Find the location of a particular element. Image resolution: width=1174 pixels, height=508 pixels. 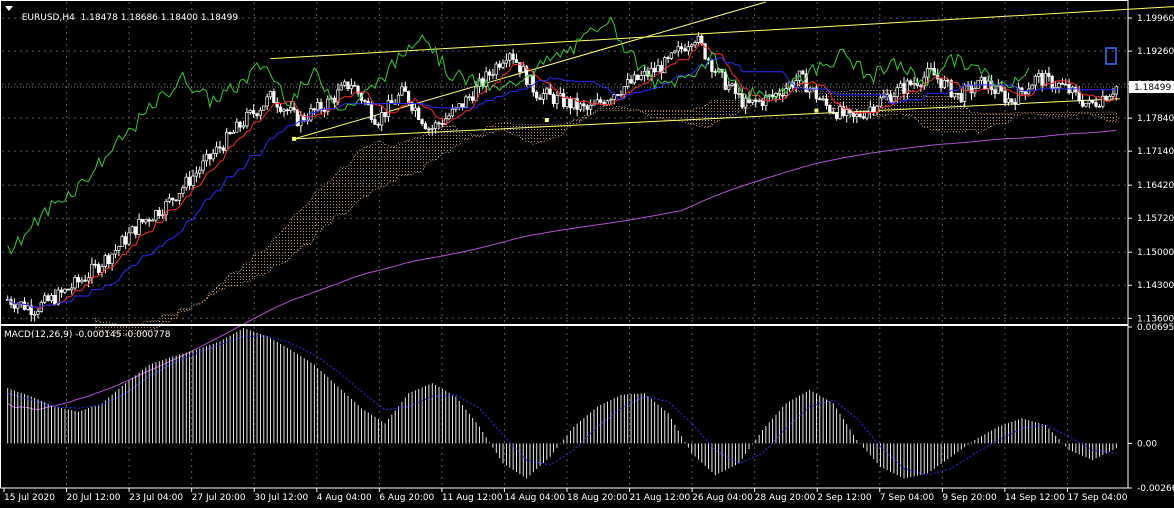

time-tick-label: 7 Sep 04:00 is located at coordinates (907, 498).